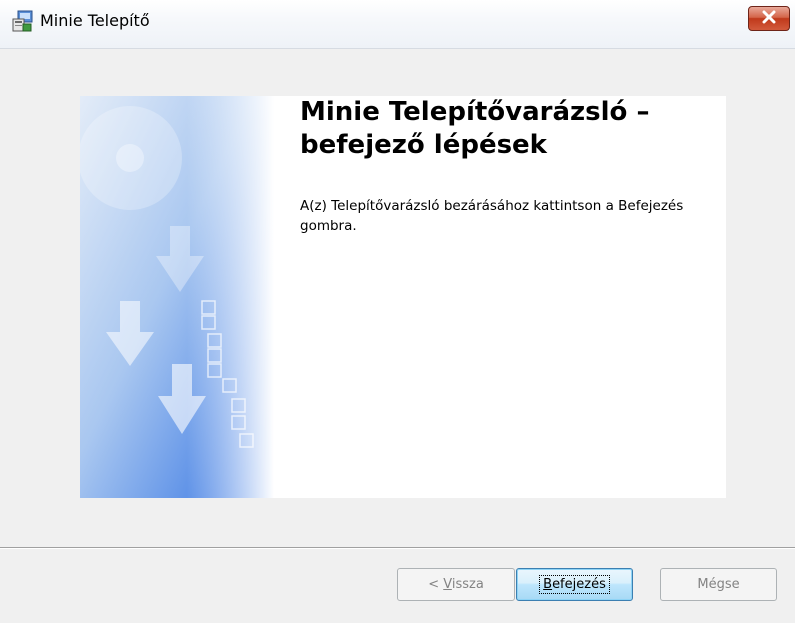  Describe the element at coordinates (579, 584) in the screenshot. I see `finish-rest: efejezés` at that location.